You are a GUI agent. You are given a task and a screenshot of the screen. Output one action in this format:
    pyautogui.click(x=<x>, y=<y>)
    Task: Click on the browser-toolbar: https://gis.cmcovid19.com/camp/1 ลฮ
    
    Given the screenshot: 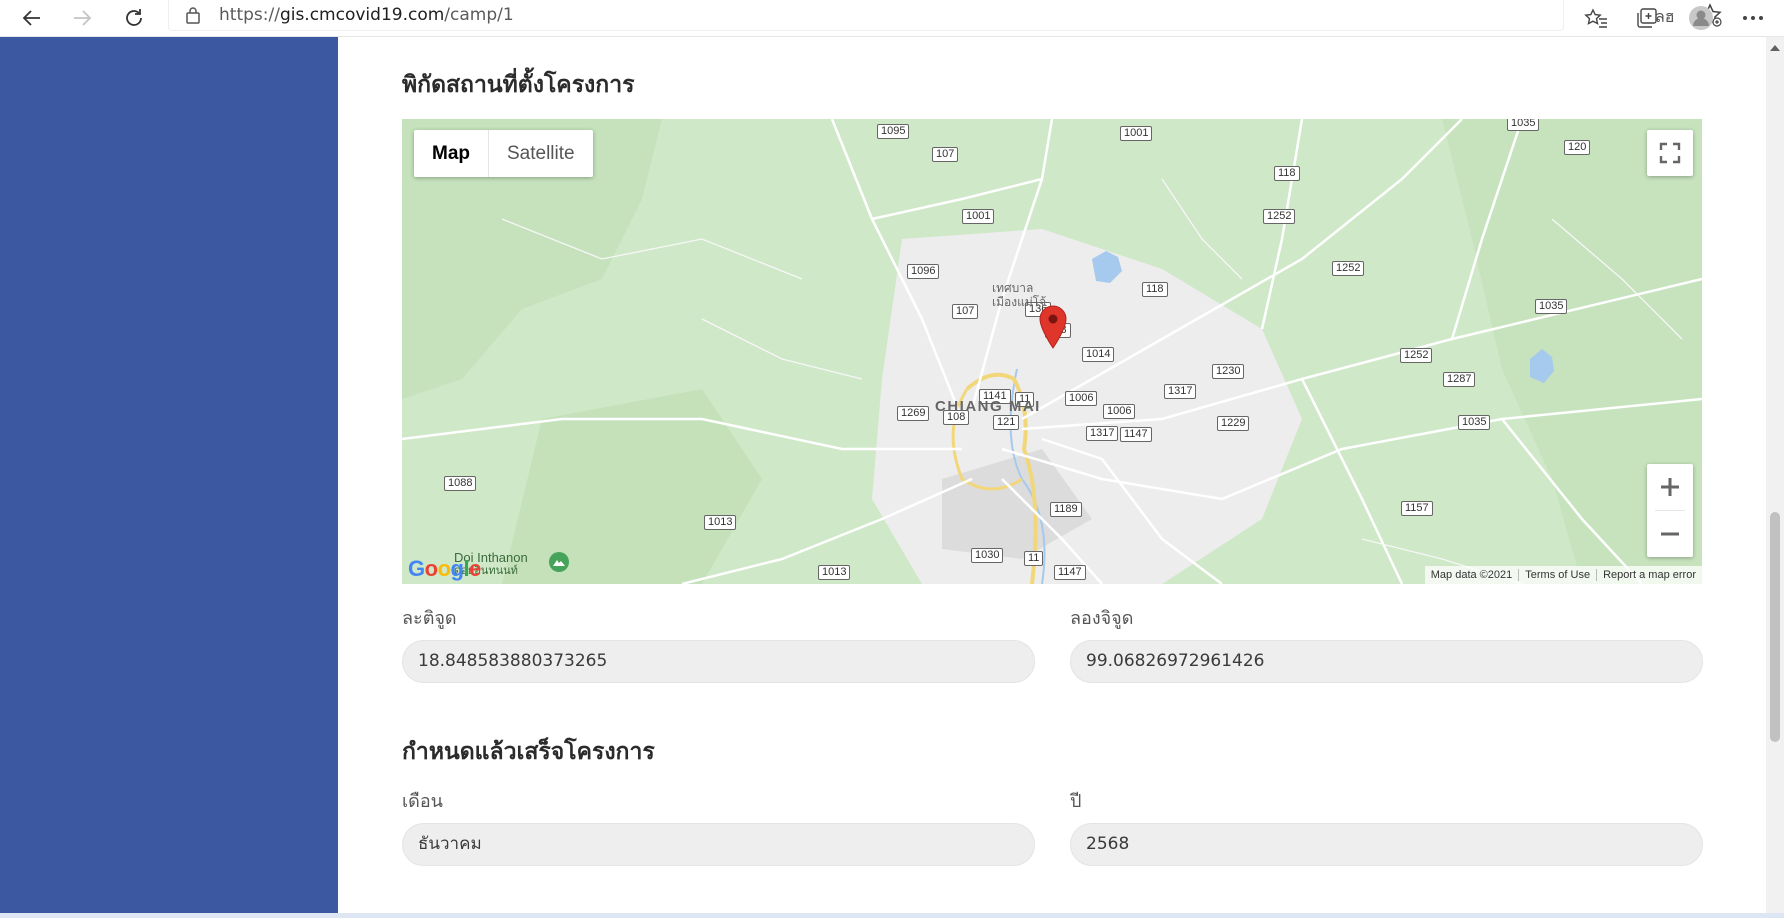 What is the action you would take?
    pyautogui.click(x=892, y=18)
    